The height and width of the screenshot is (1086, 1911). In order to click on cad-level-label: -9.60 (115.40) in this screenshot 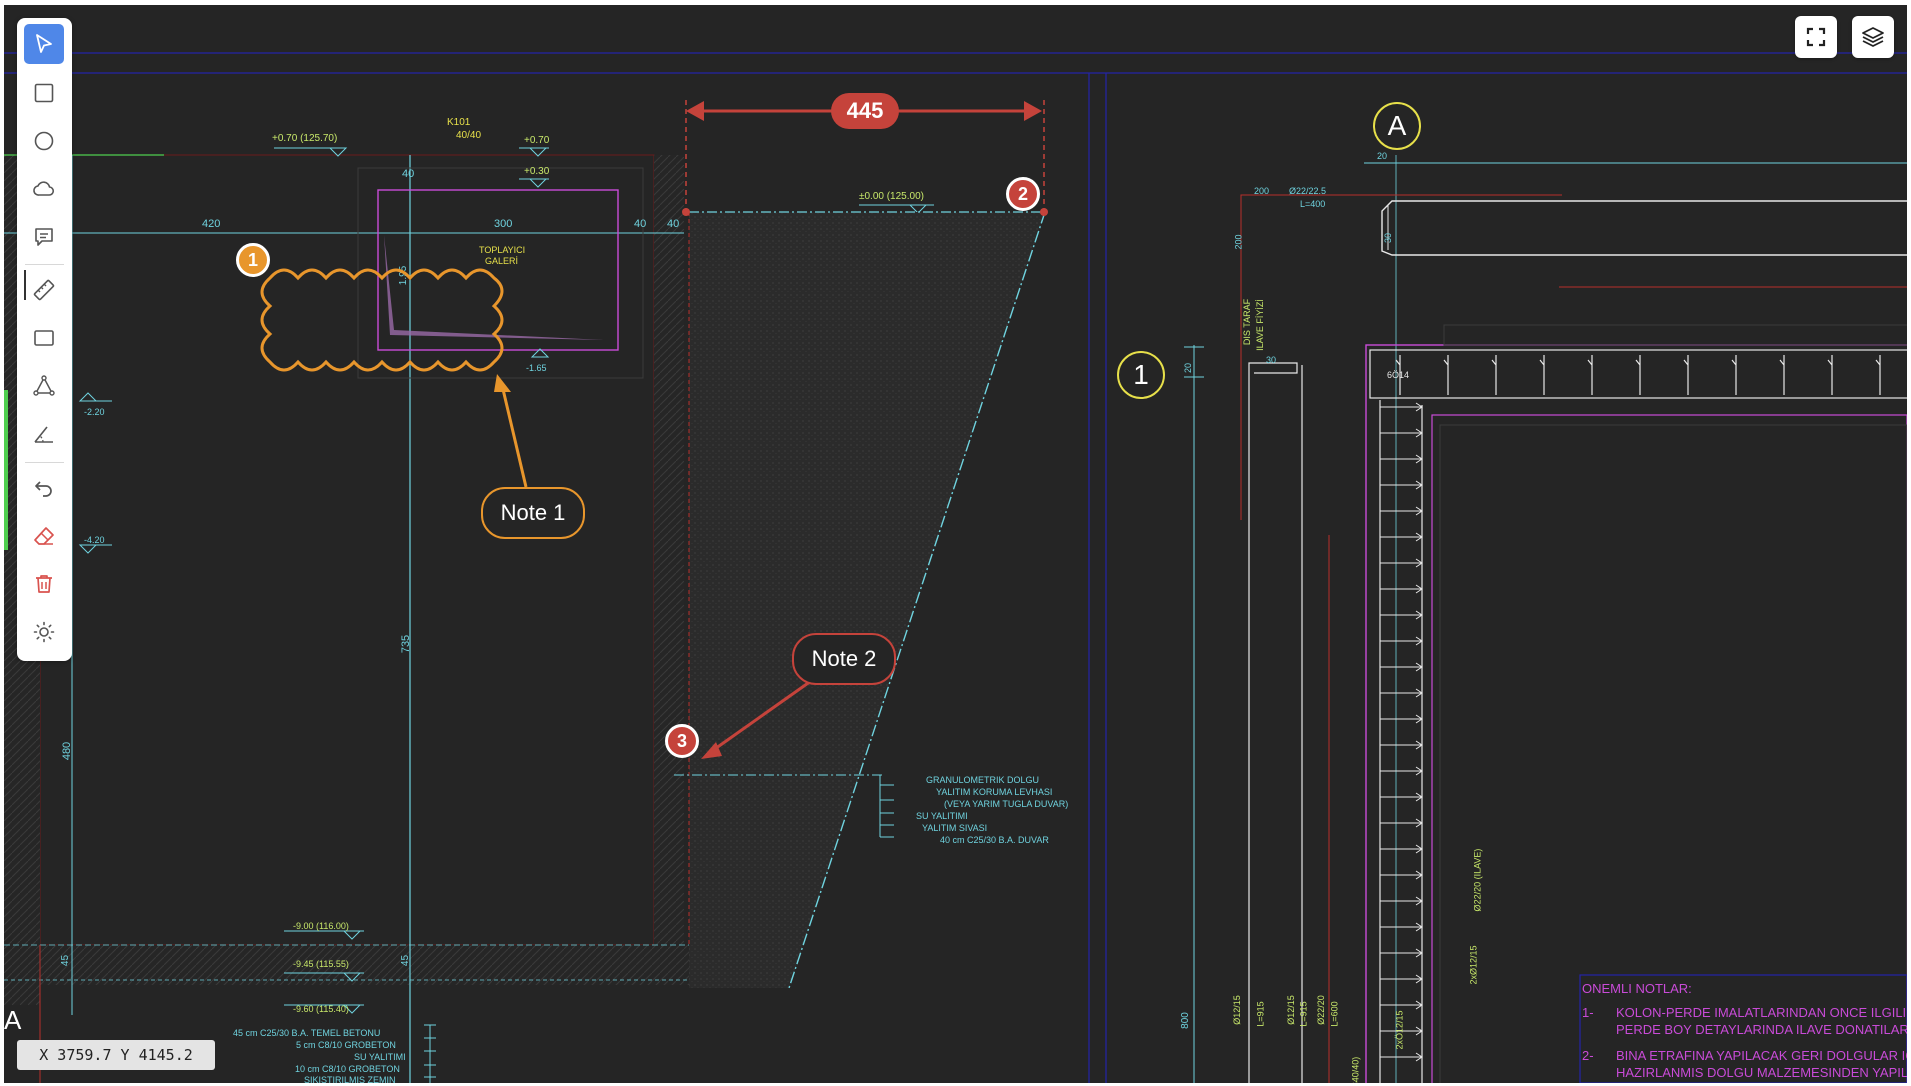, I will do `click(321, 1009)`.